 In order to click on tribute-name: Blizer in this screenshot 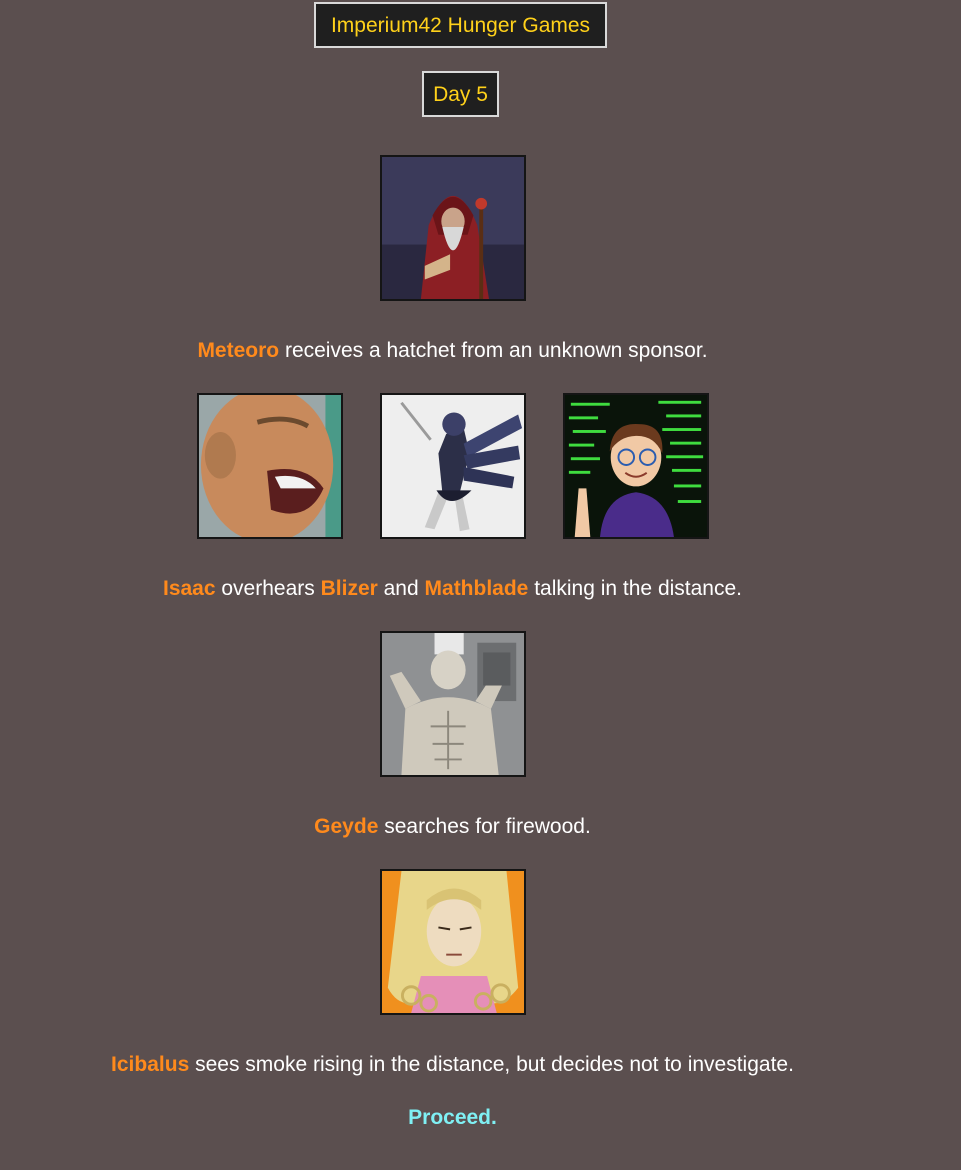, I will do `click(349, 588)`.